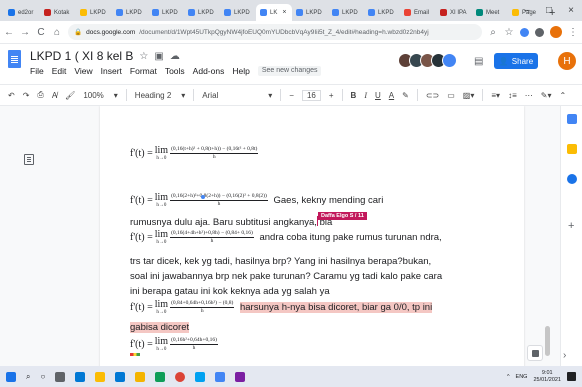  Describe the element at coordinates (143, 71) in the screenshot. I see `menu-item-format: Format` at that location.